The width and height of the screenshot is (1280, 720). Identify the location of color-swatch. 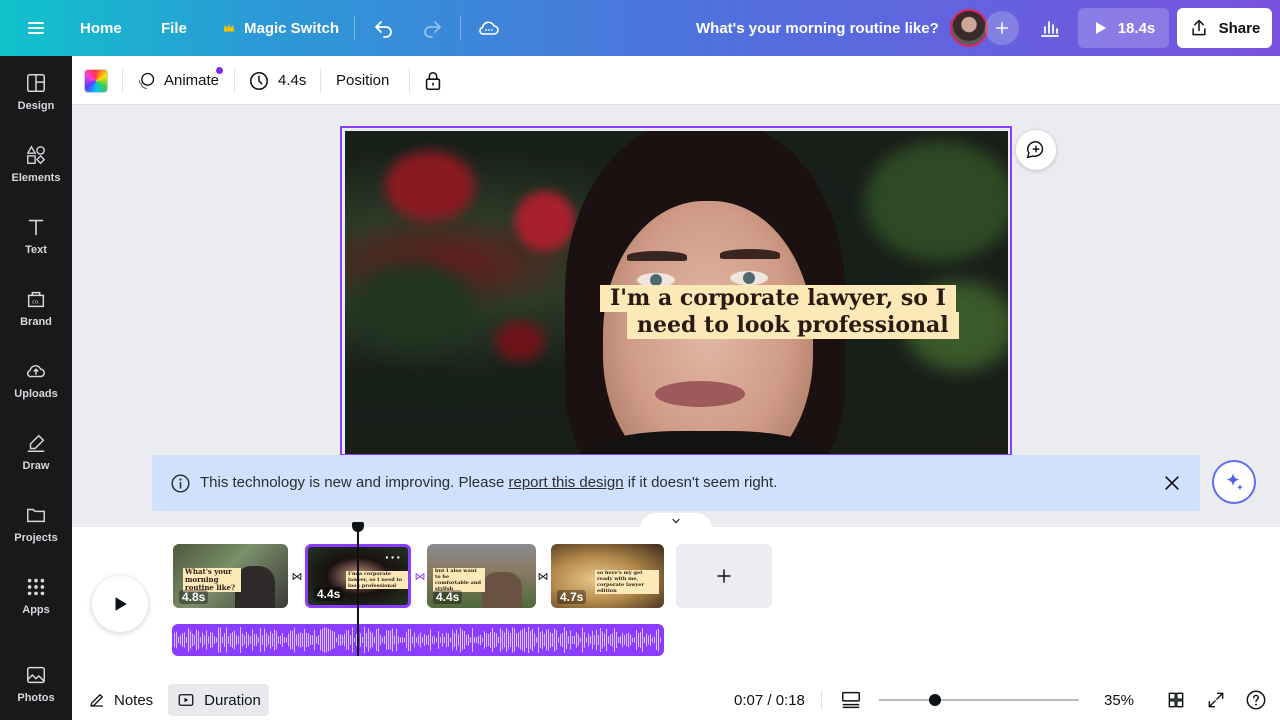
(96, 80).